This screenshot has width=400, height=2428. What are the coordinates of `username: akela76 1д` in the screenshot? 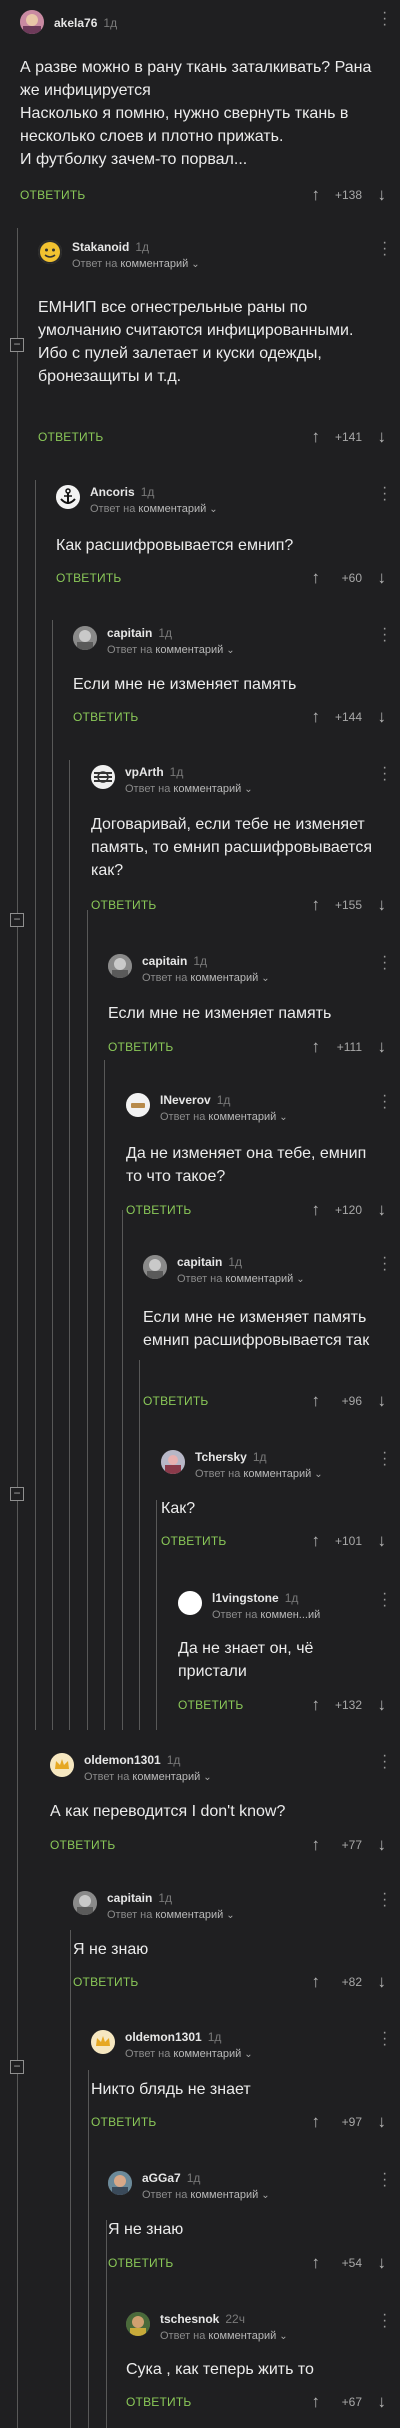 It's located at (85, 23).